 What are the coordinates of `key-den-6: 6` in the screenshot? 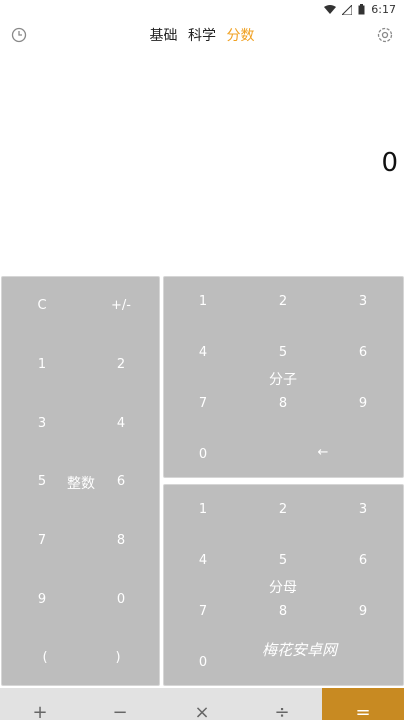 It's located at (363, 561).